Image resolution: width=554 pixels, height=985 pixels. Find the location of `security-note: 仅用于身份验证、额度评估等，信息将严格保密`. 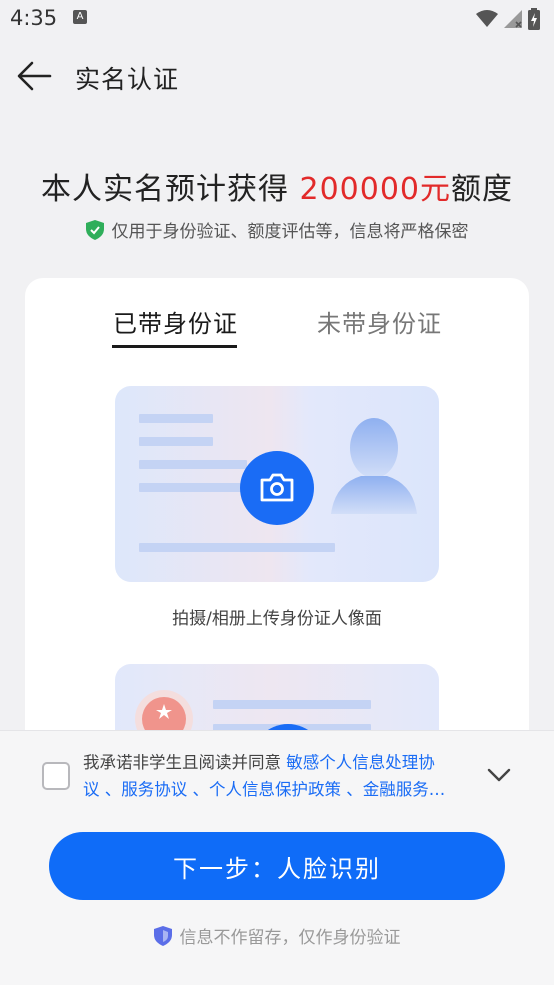

security-note: 仅用于身份验证、额度评估等，信息将严格保密 is located at coordinates (277, 229).